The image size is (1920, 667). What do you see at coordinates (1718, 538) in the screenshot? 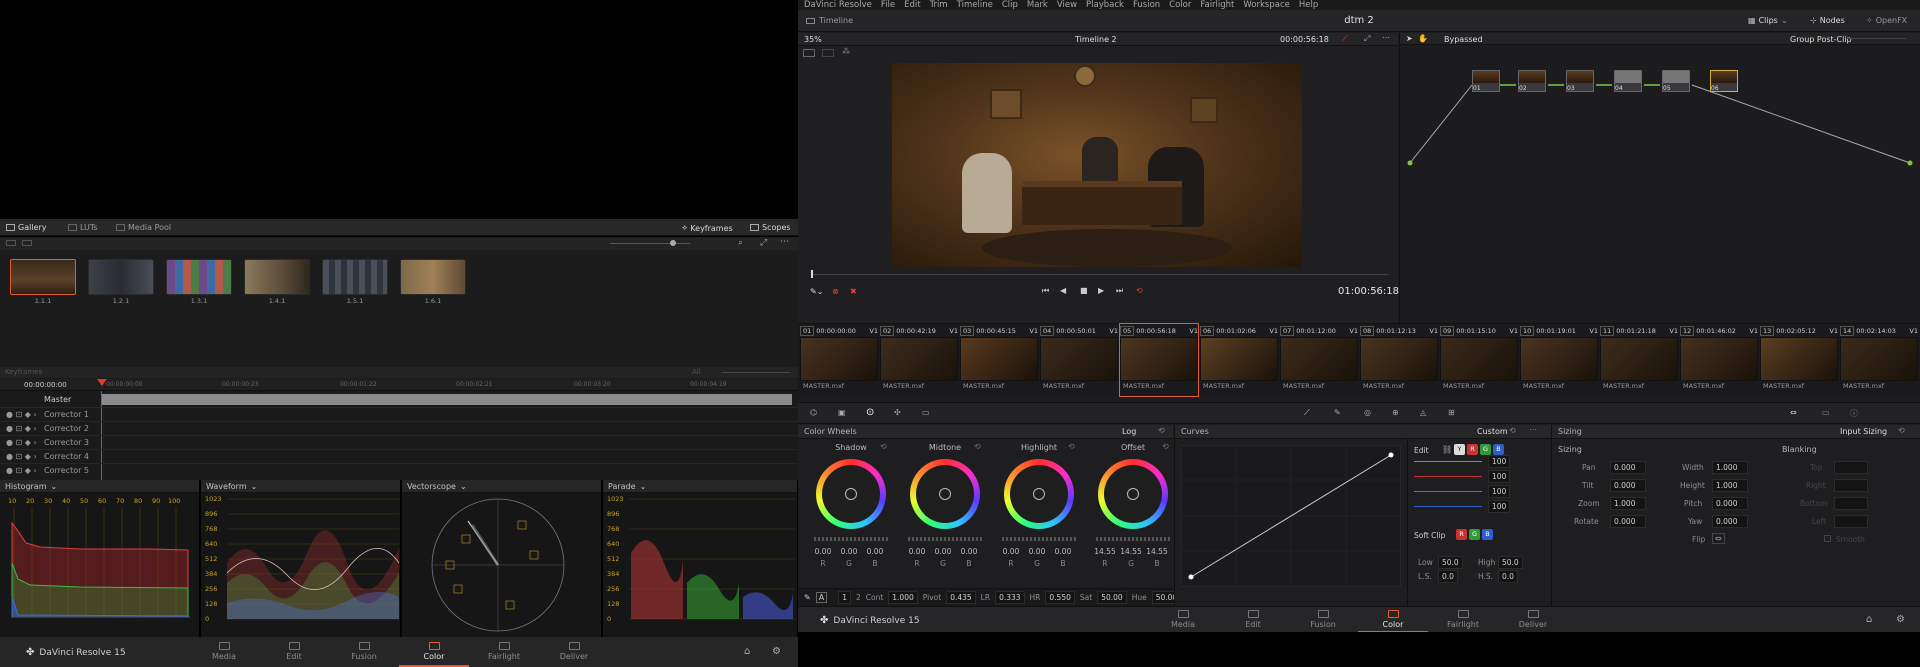
I see `flip-icon: ⇔` at bounding box center [1718, 538].